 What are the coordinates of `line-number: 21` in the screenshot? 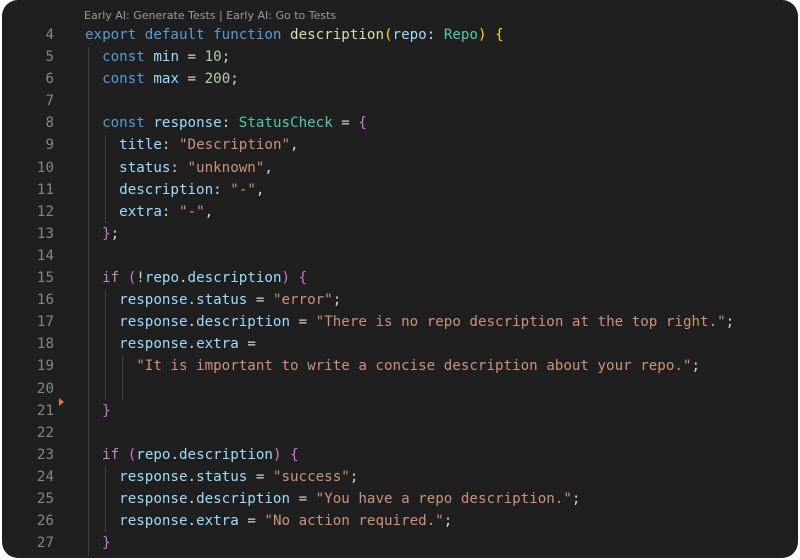 It's located at (45, 410).